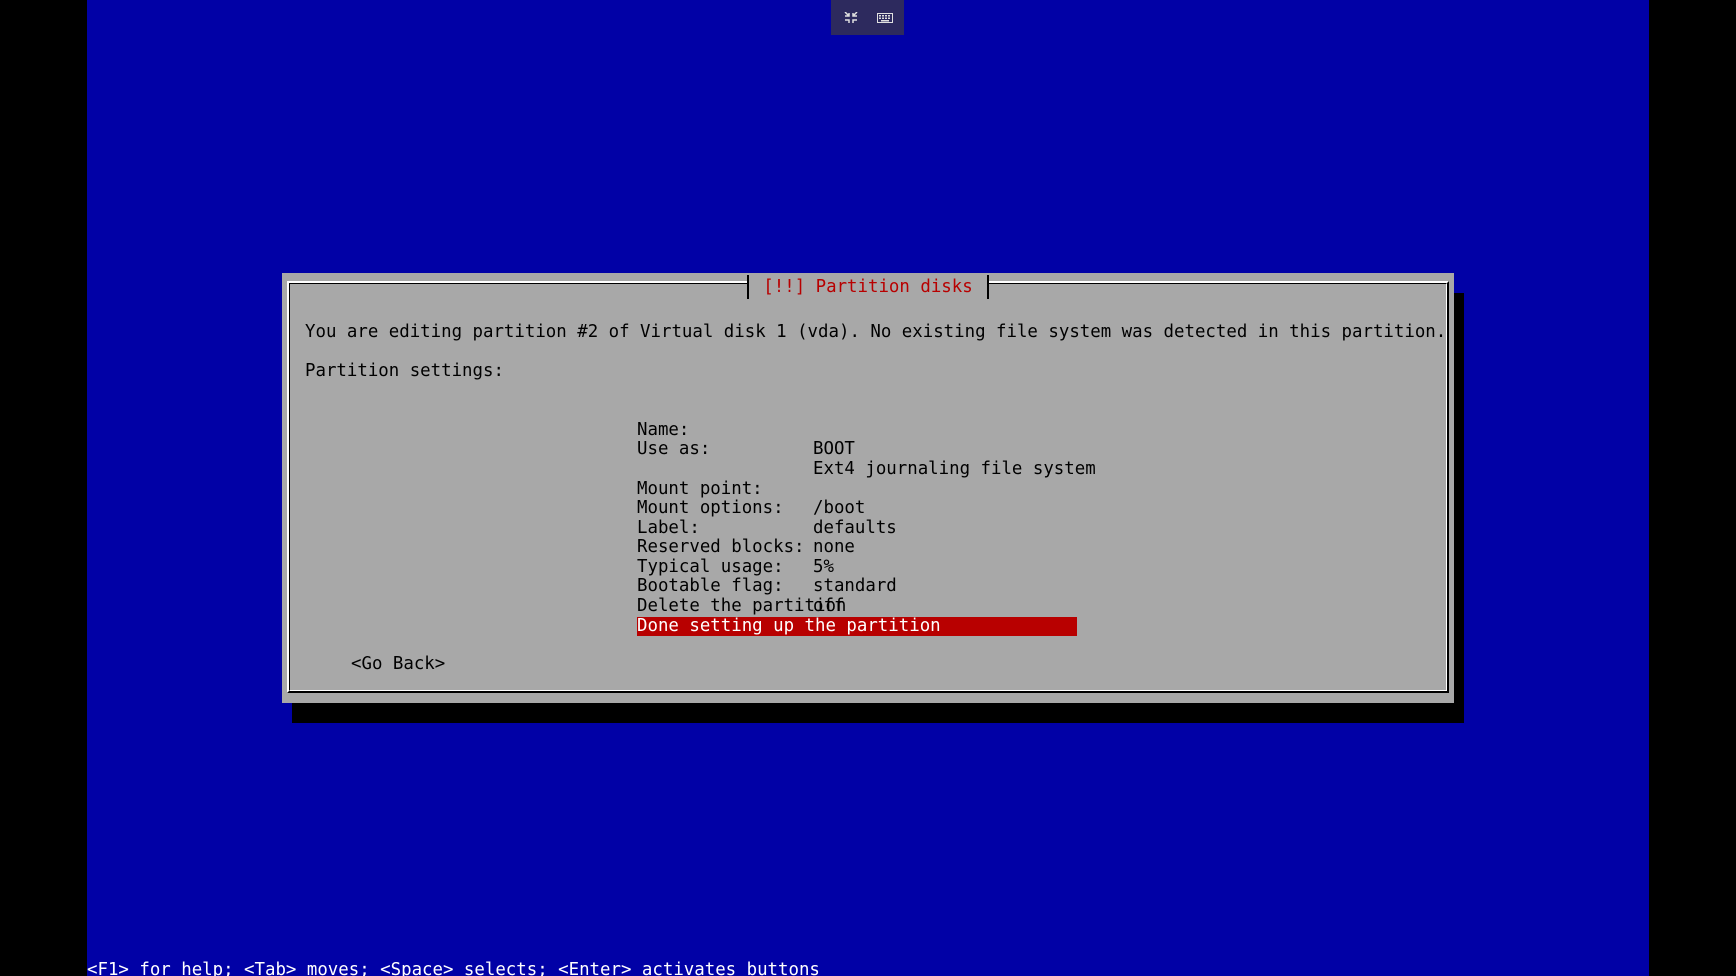 The height and width of the screenshot is (976, 1736). I want to click on go-back-button: <Go Back>, so click(398, 664).